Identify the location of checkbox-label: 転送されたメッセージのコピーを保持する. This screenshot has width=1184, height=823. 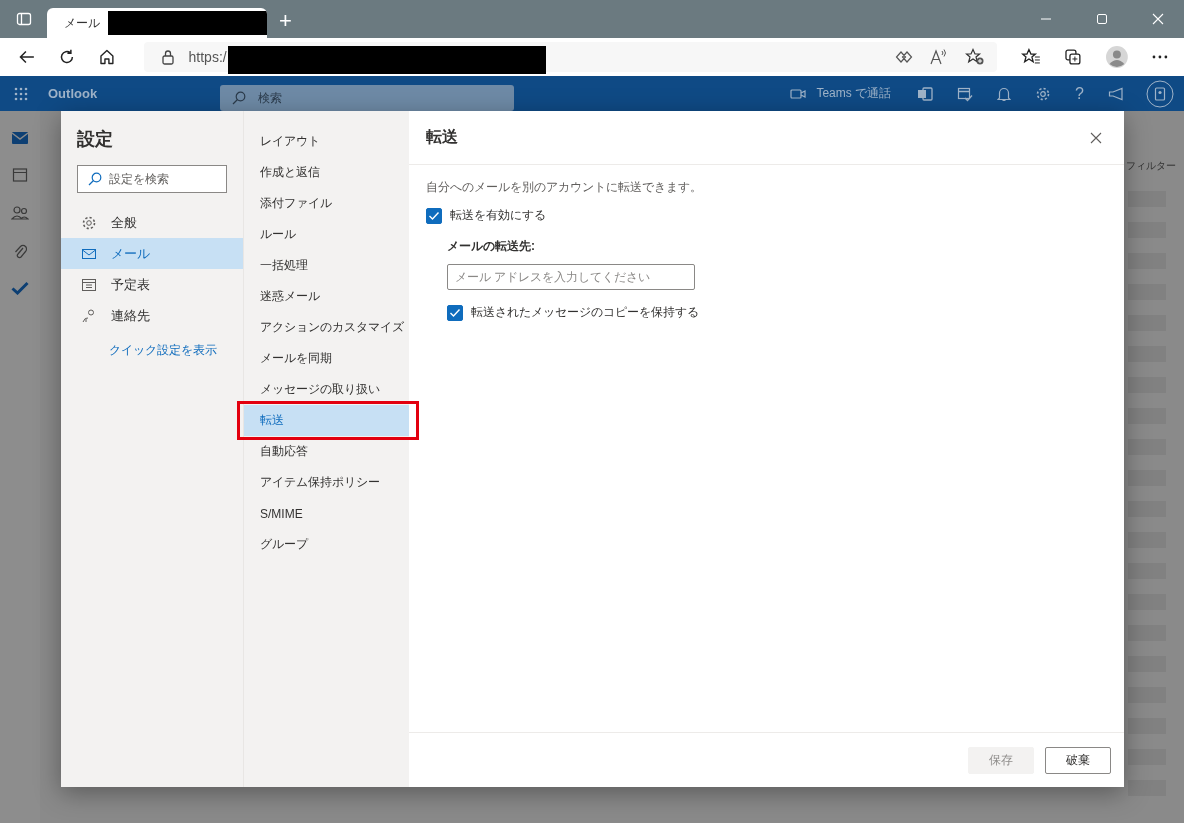
(585, 312).